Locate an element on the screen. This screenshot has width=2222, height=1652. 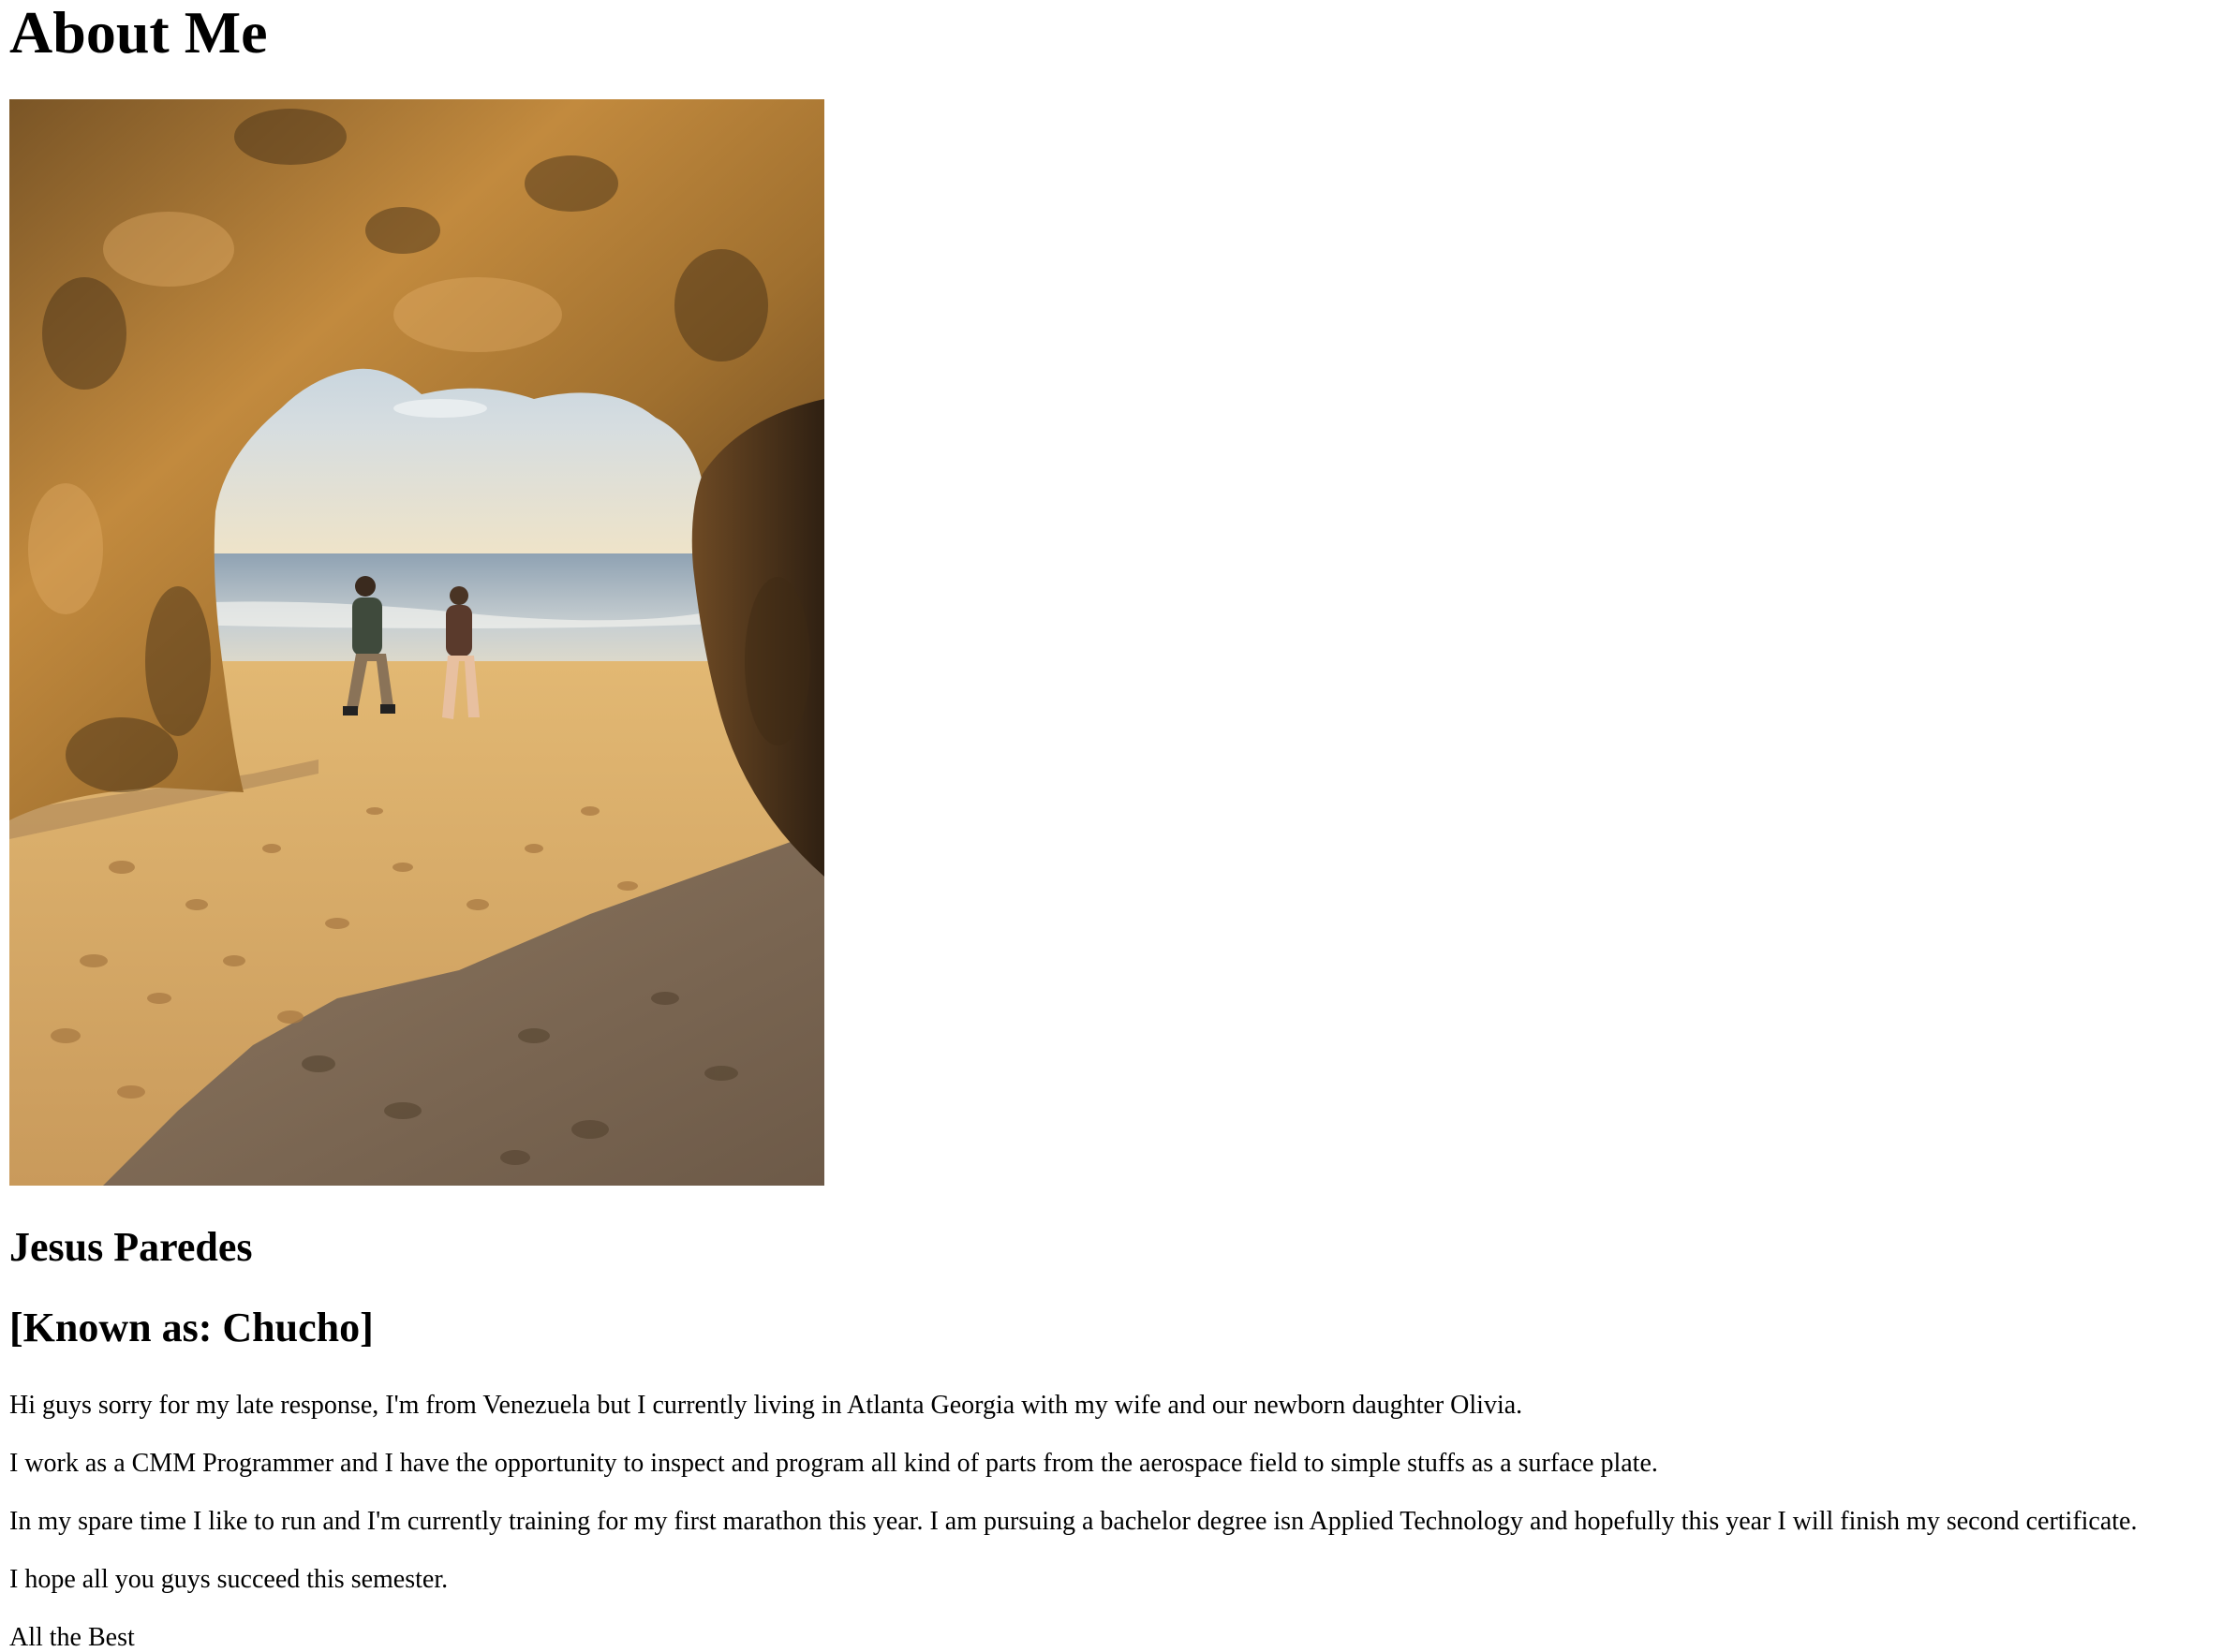
person-name: Jesus Paredes is located at coordinates (131, 1247).